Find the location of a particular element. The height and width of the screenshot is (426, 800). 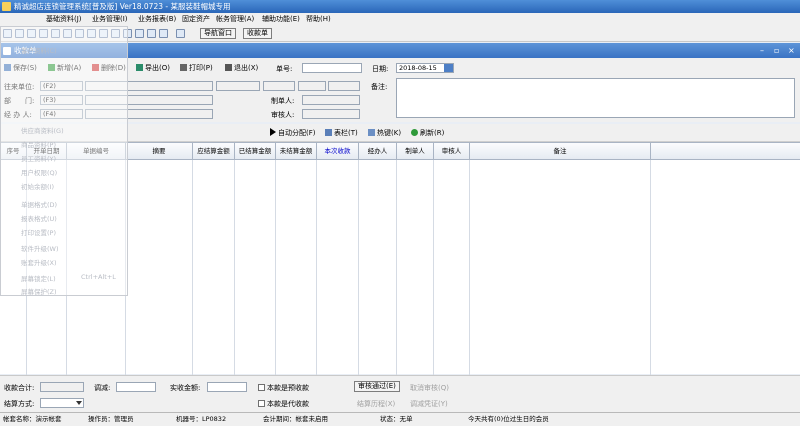

maker-label: 制单人: is located at coordinates (283, 101).